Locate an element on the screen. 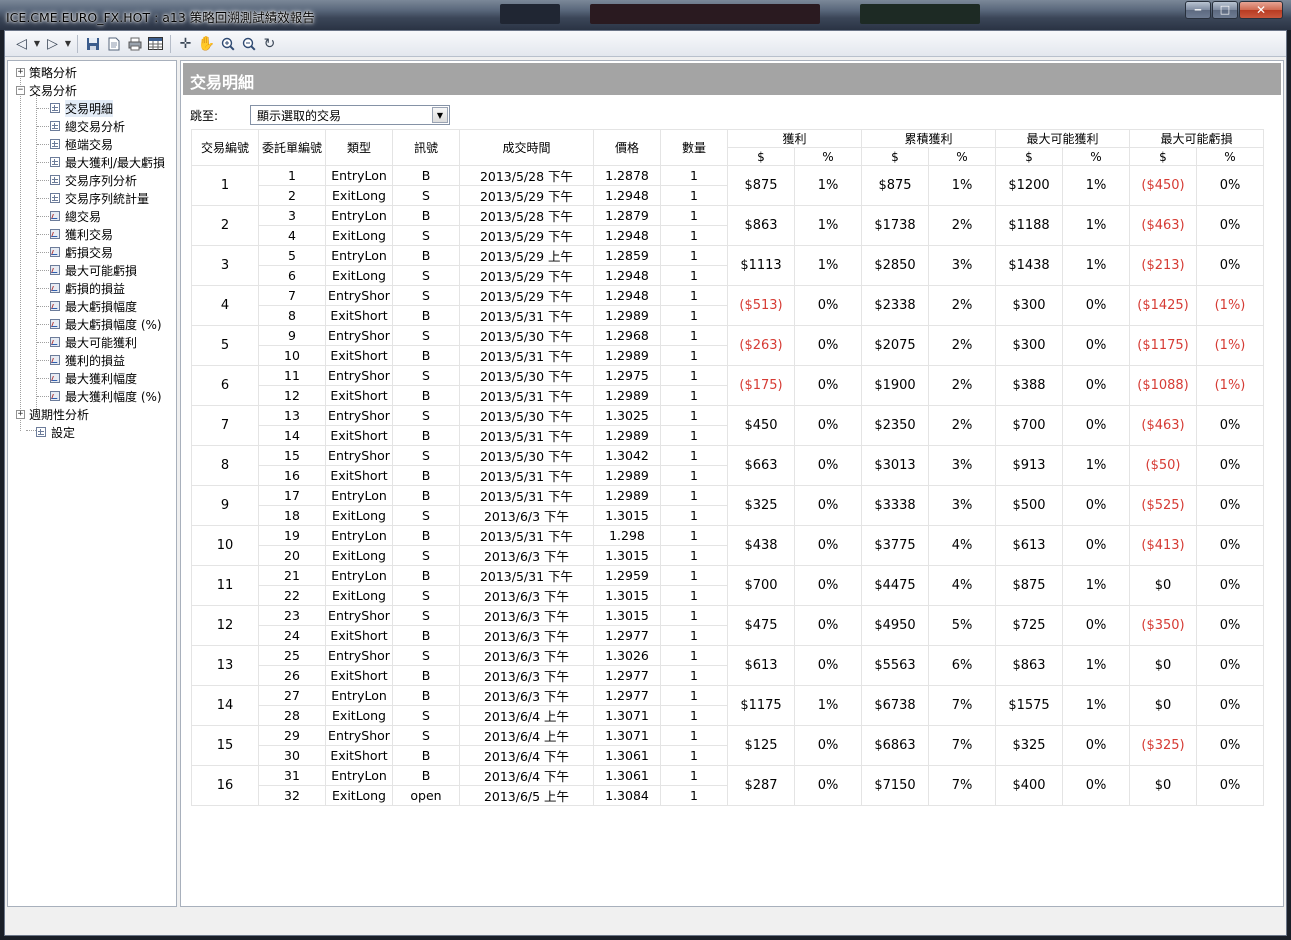 The width and height of the screenshot is (1291, 940). order-no-cell: 9 is located at coordinates (292, 335).